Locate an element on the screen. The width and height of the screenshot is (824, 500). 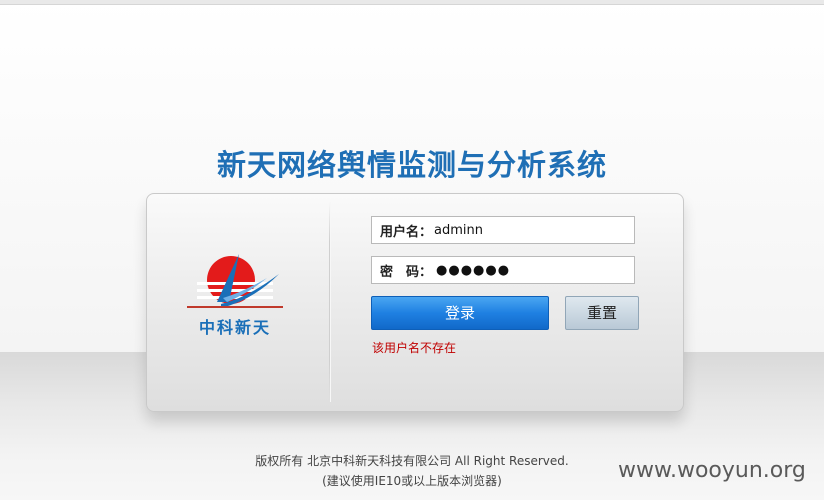
password-field: 密 码： ●●●●●● is located at coordinates (503, 270).